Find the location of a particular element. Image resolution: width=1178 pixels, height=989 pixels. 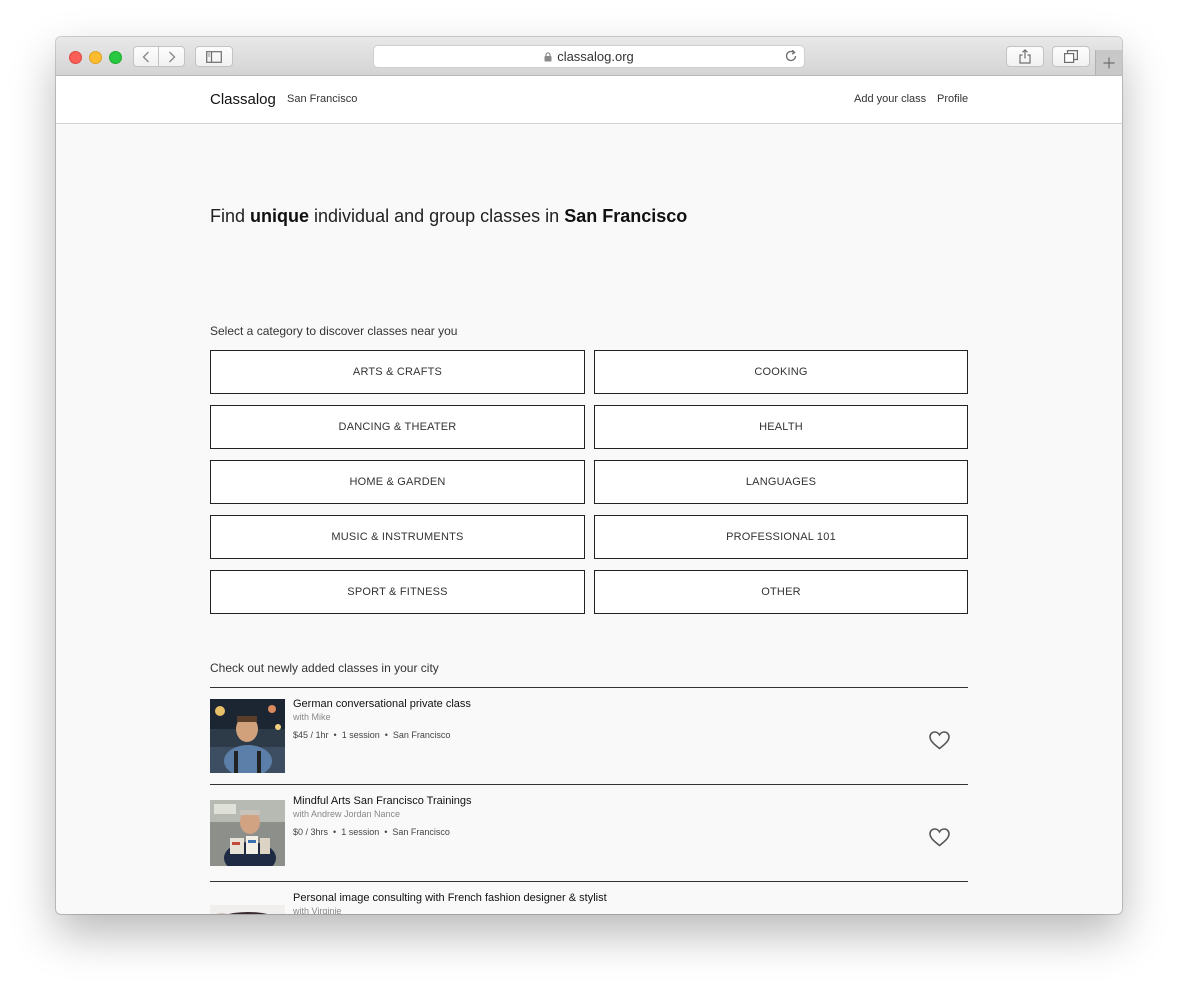

class-meta: $45 / 1hr • 1 session • San Francisco is located at coordinates (372, 735).